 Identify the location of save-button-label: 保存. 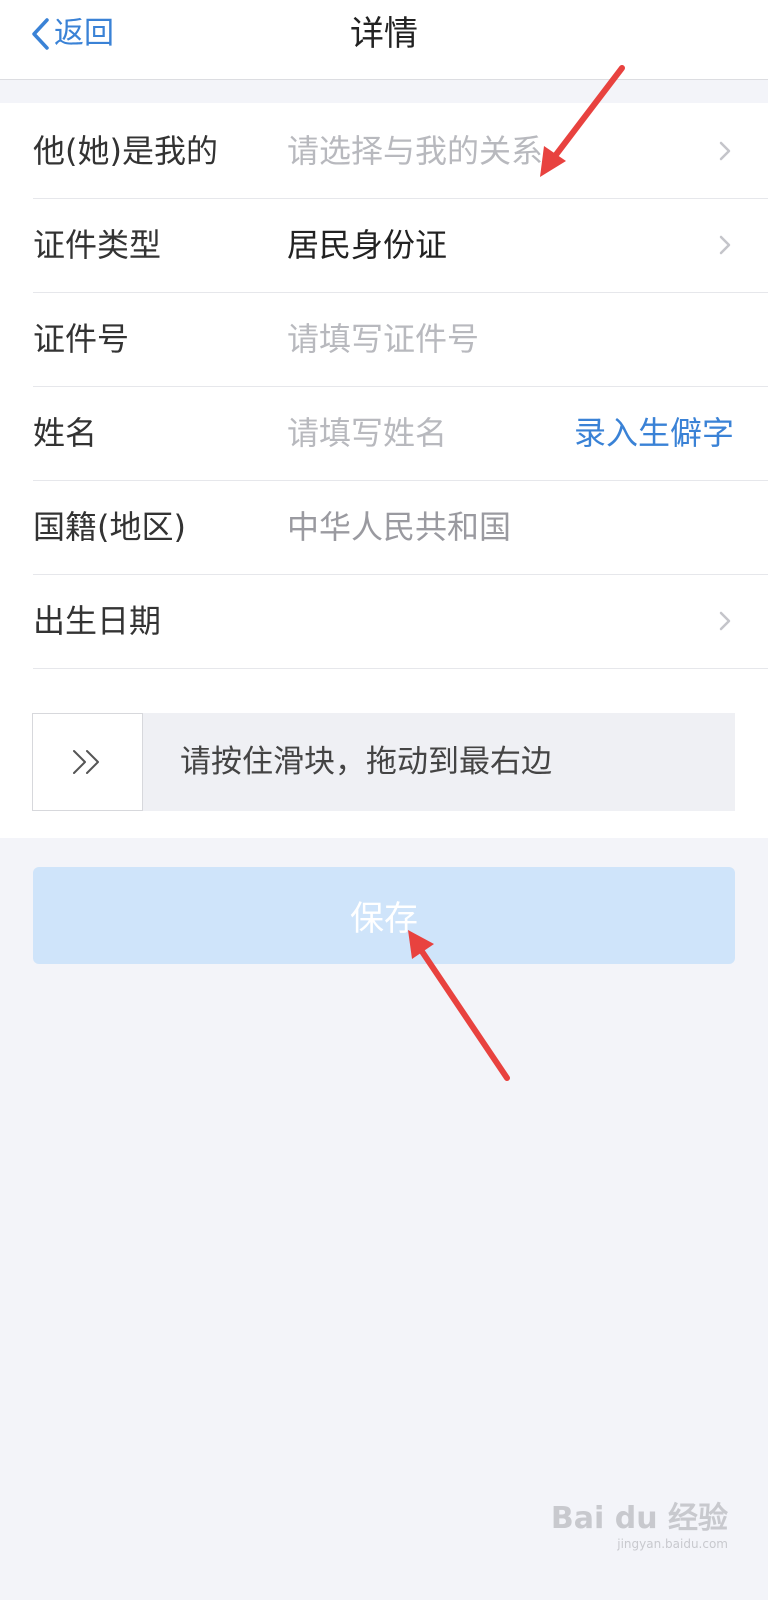
(384, 919).